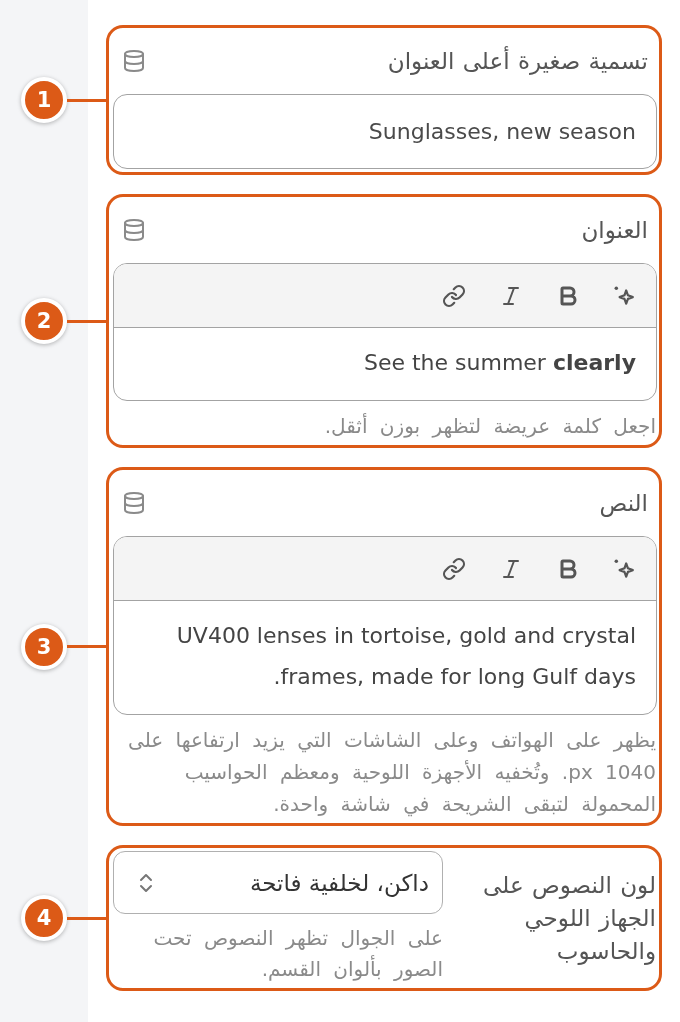  I want to click on help-text: اجعل كلمة عريضة لتظهر بوزن أثقل., so click(490, 426).